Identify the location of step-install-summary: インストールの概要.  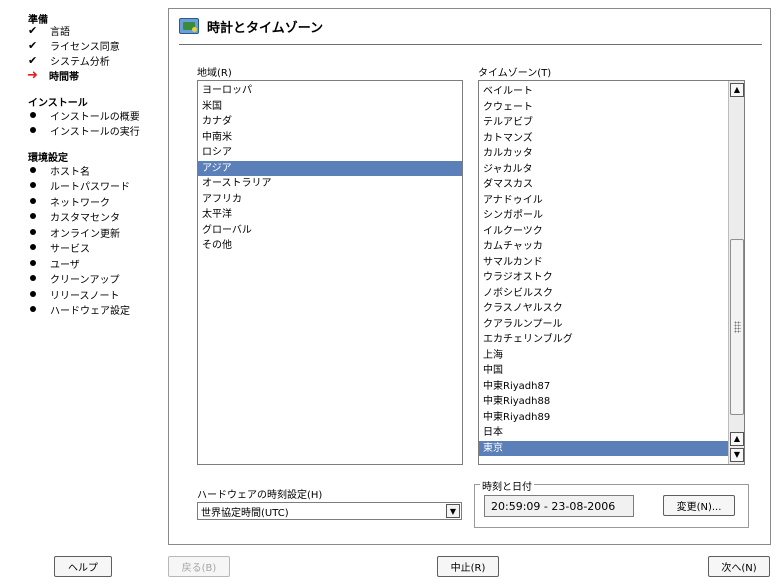
(84, 115).